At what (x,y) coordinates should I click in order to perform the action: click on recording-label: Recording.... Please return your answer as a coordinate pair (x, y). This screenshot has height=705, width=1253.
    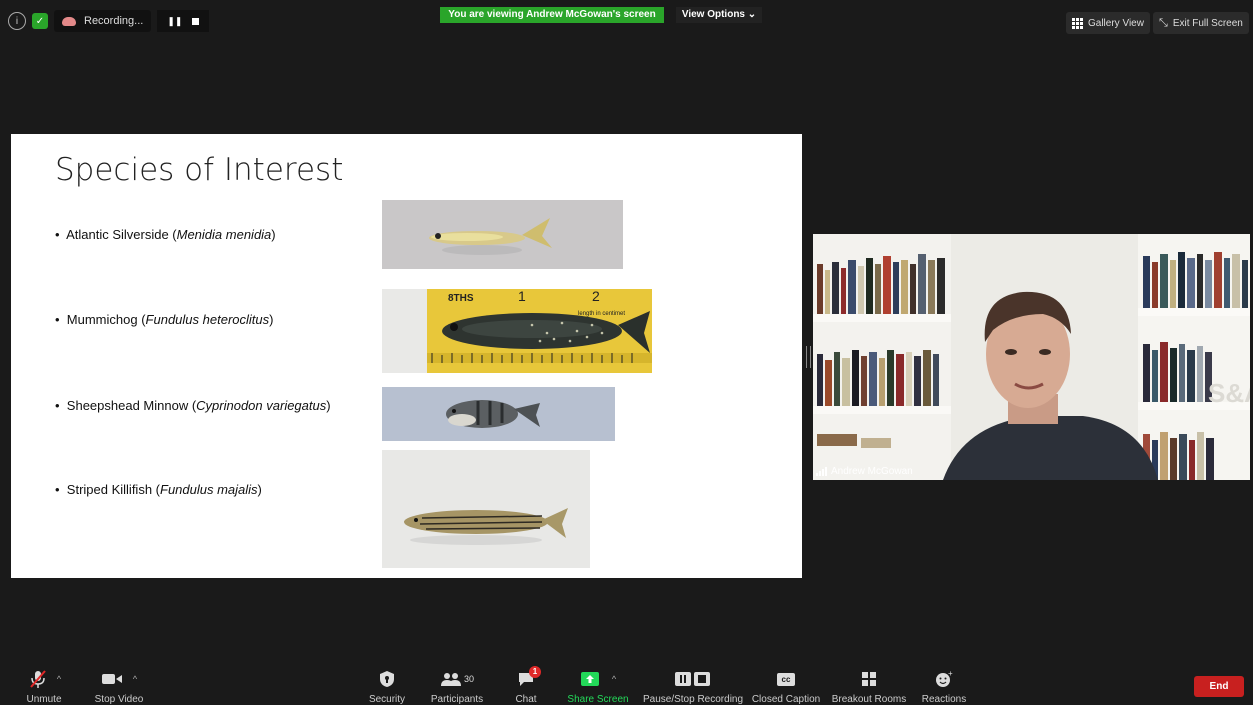
    Looking at the image, I should click on (114, 21).